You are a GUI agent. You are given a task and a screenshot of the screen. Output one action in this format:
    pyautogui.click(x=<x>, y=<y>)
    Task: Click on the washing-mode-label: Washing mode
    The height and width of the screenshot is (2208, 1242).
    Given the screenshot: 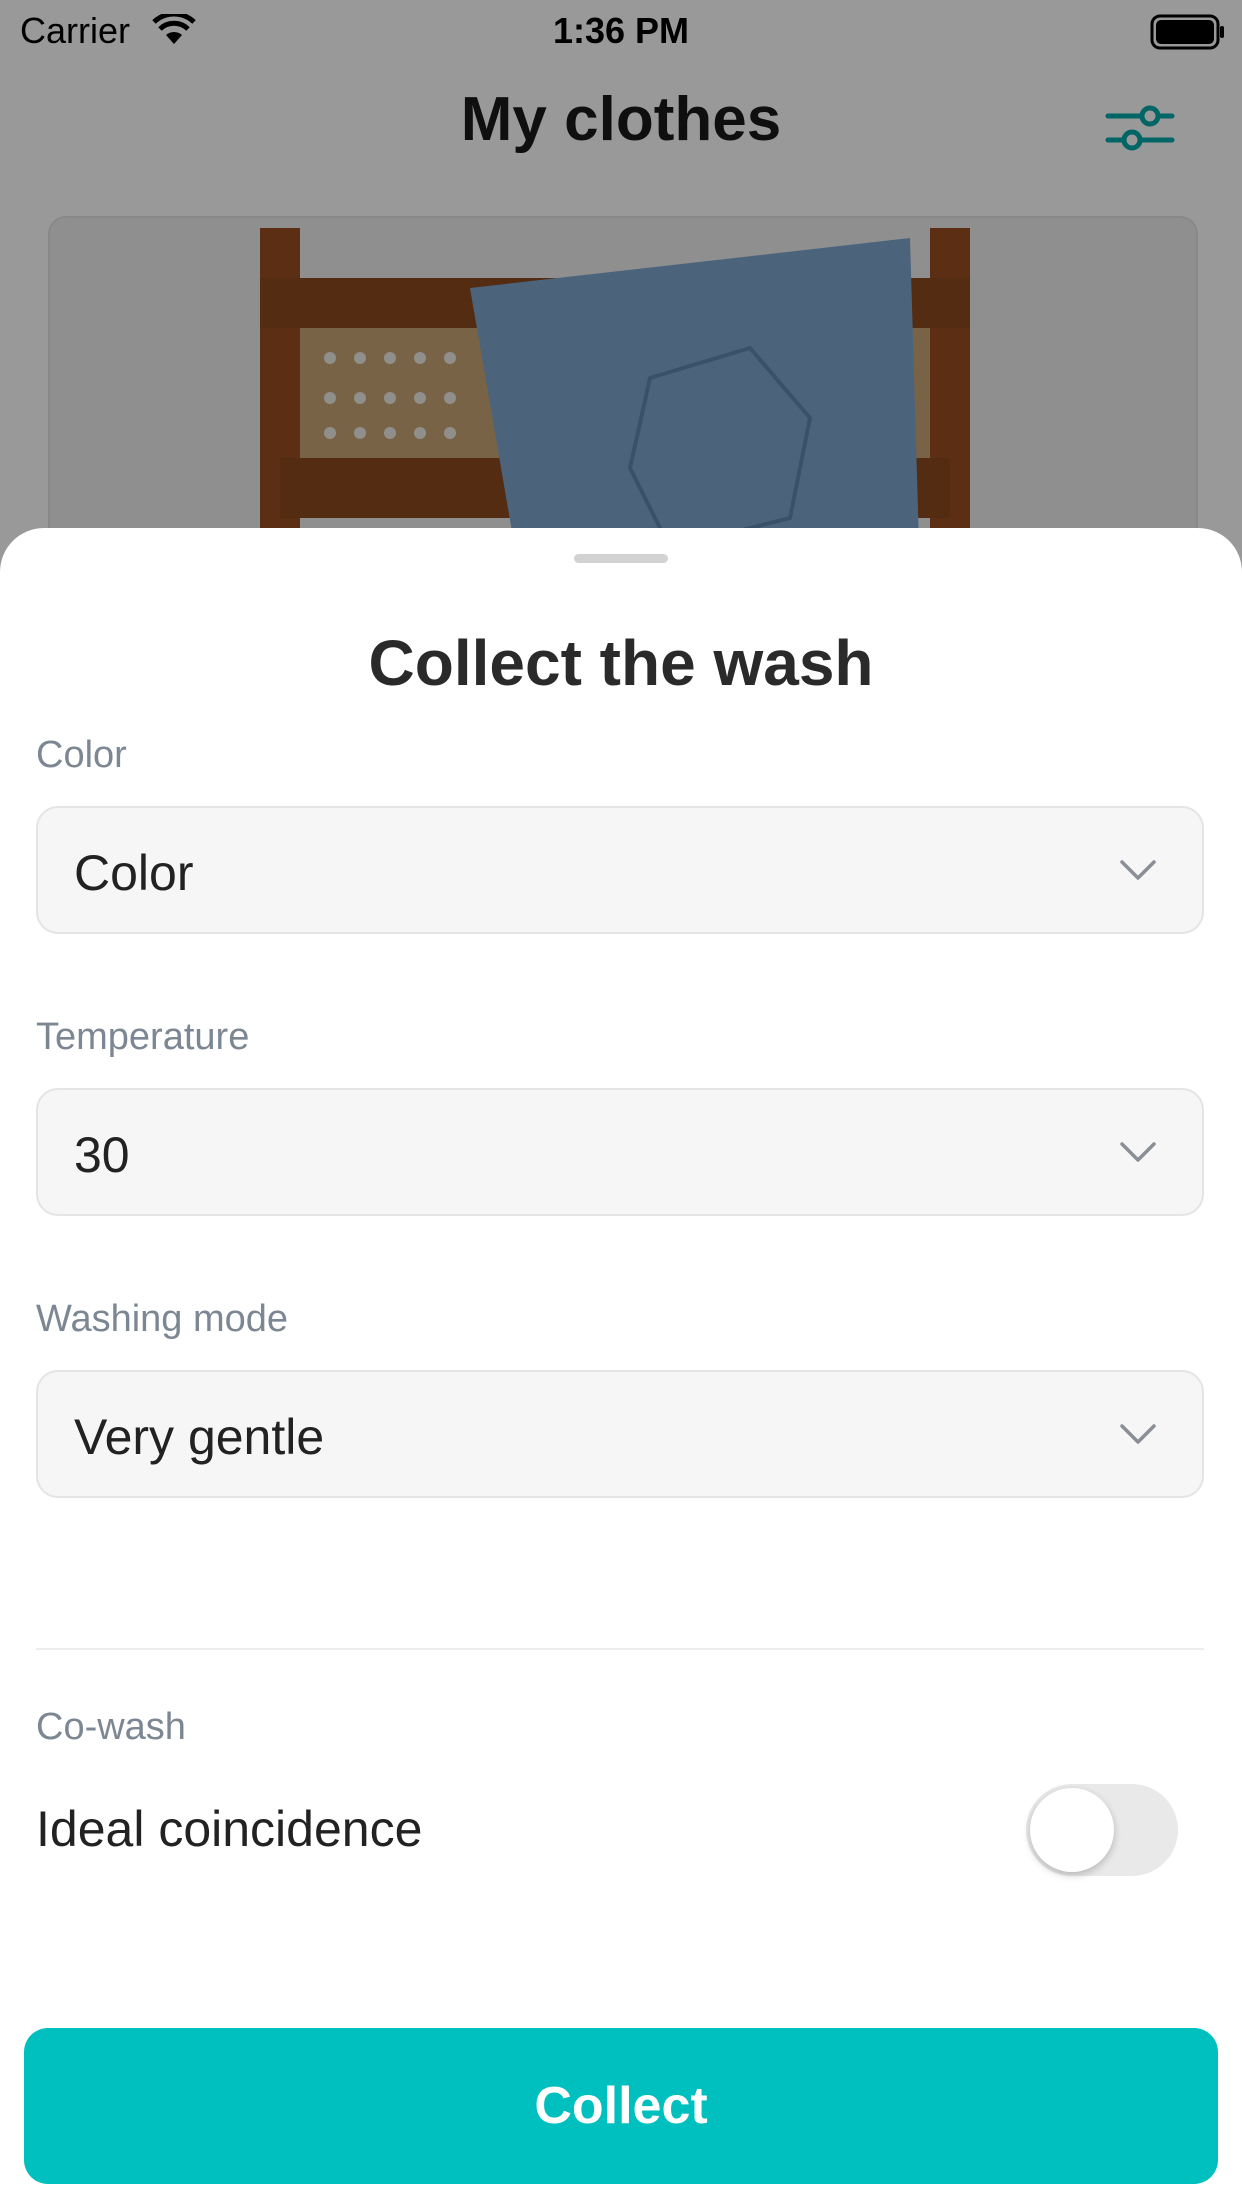 What is the action you would take?
    pyautogui.click(x=162, y=1319)
    